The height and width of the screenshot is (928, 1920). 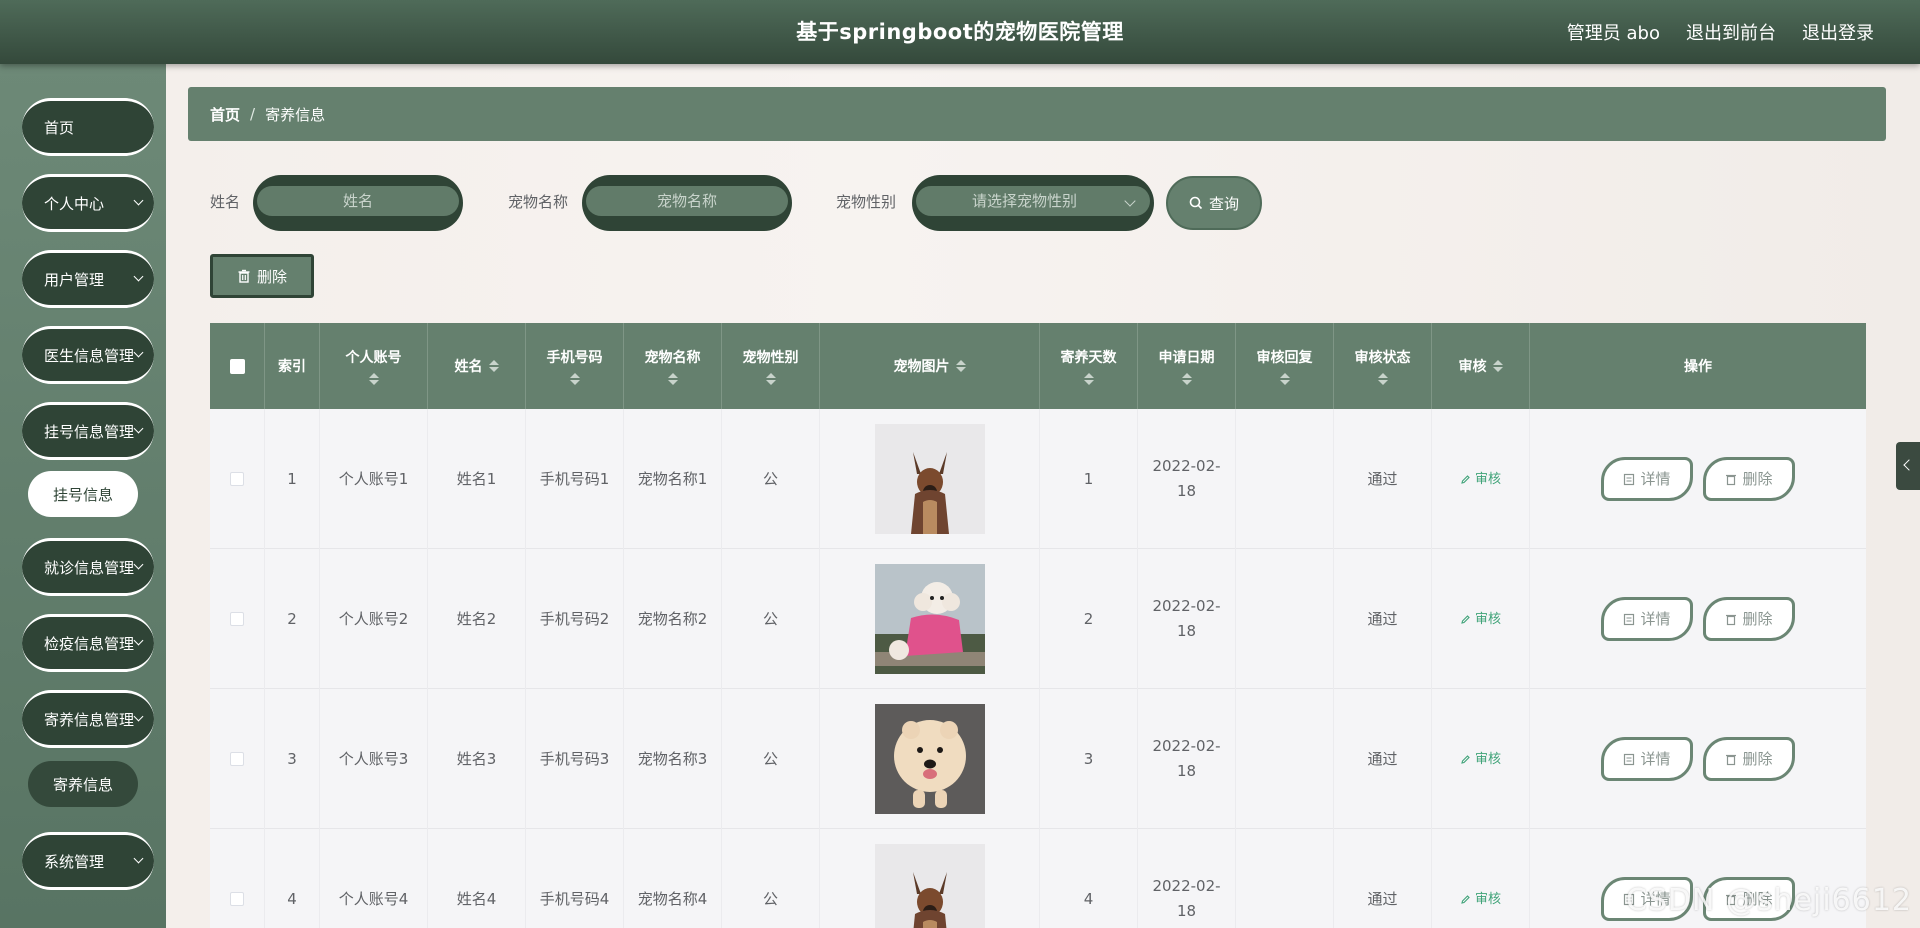 I want to click on search-button: 查询, so click(x=1214, y=203).